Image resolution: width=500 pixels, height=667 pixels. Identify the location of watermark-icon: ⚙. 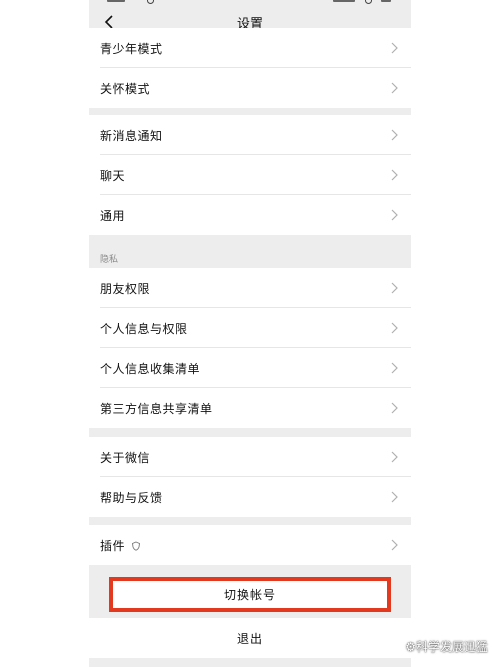
(410, 647).